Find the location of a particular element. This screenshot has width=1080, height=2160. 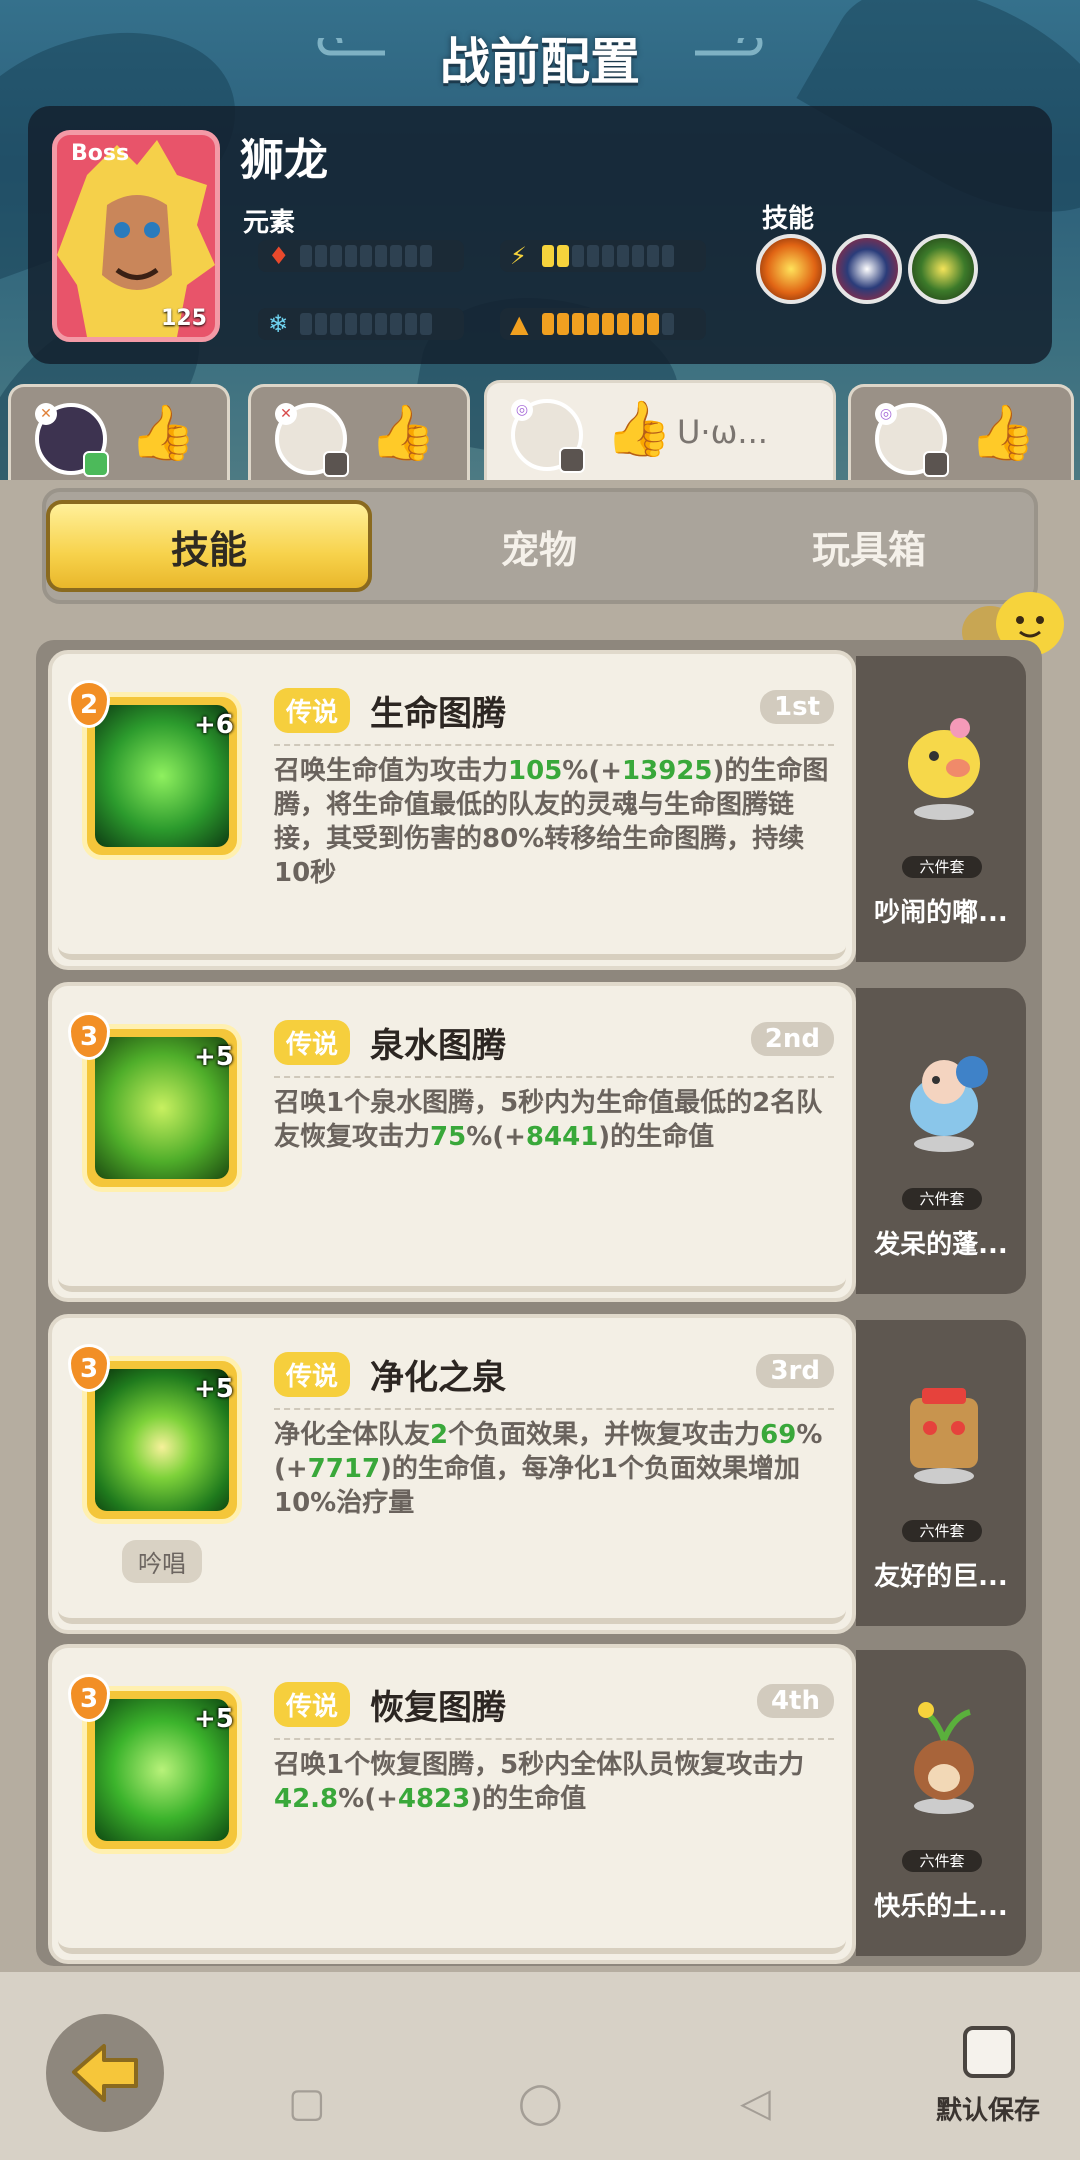

golem-pet-icon is located at coordinates (944, 1436).